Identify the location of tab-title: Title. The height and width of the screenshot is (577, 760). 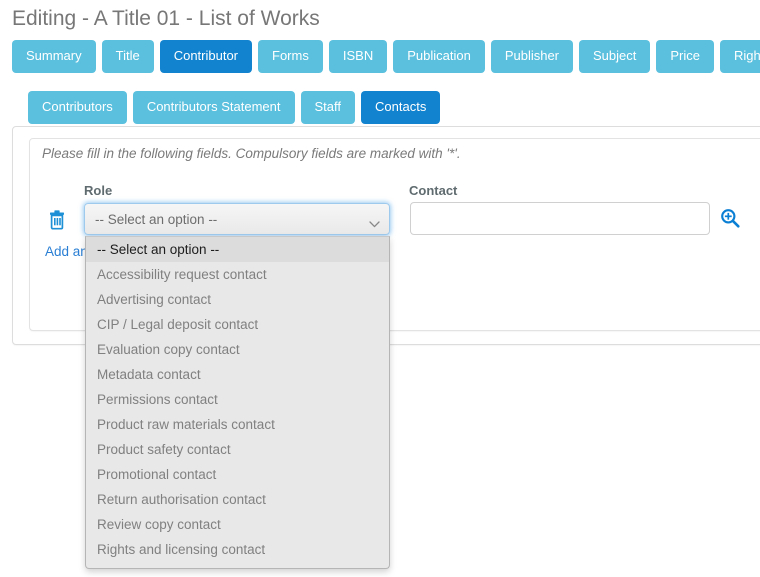
(127, 56).